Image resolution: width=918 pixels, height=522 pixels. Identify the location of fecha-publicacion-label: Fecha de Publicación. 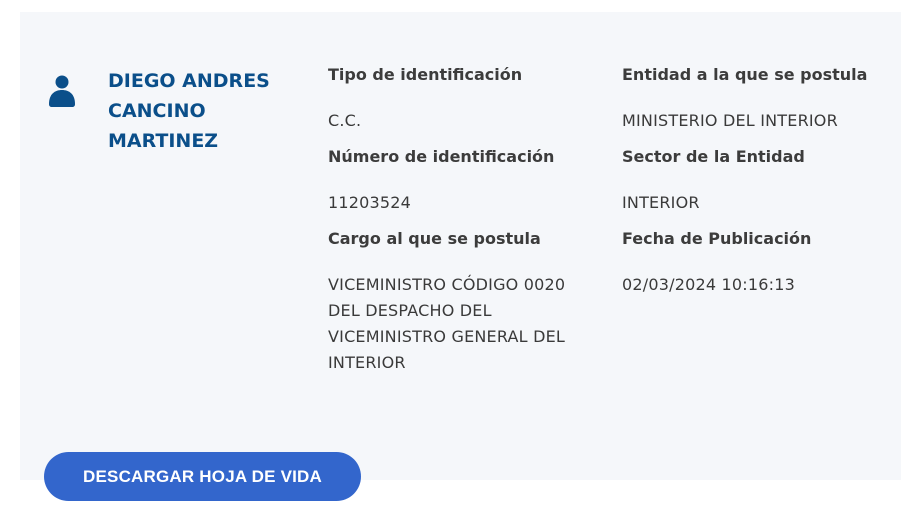
(717, 238).